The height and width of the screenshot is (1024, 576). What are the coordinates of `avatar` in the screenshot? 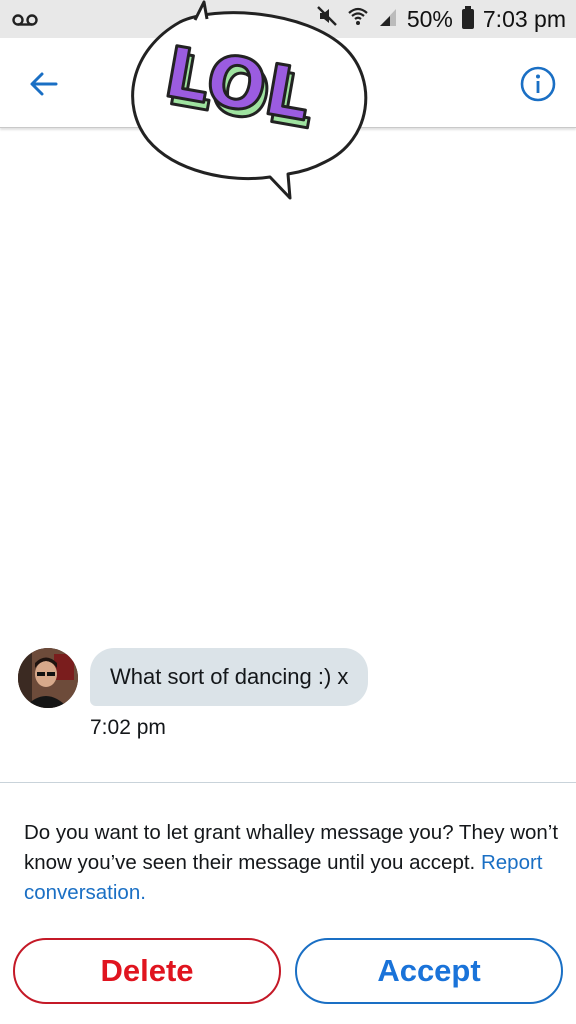 It's located at (48, 678).